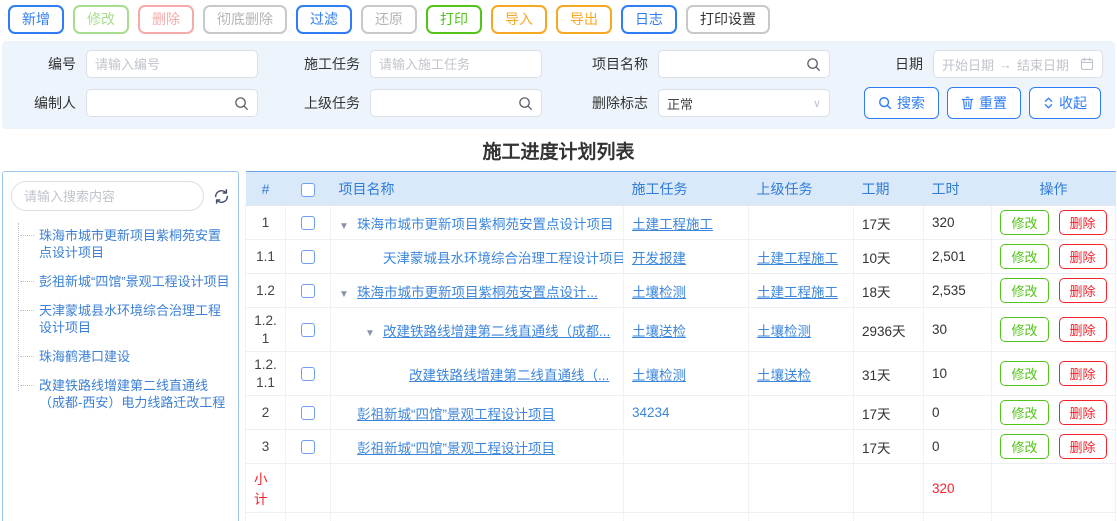 Image resolution: width=1117 pixels, height=521 pixels. Describe the element at coordinates (801, 413) in the screenshot. I see `parent-task-cell` at that location.